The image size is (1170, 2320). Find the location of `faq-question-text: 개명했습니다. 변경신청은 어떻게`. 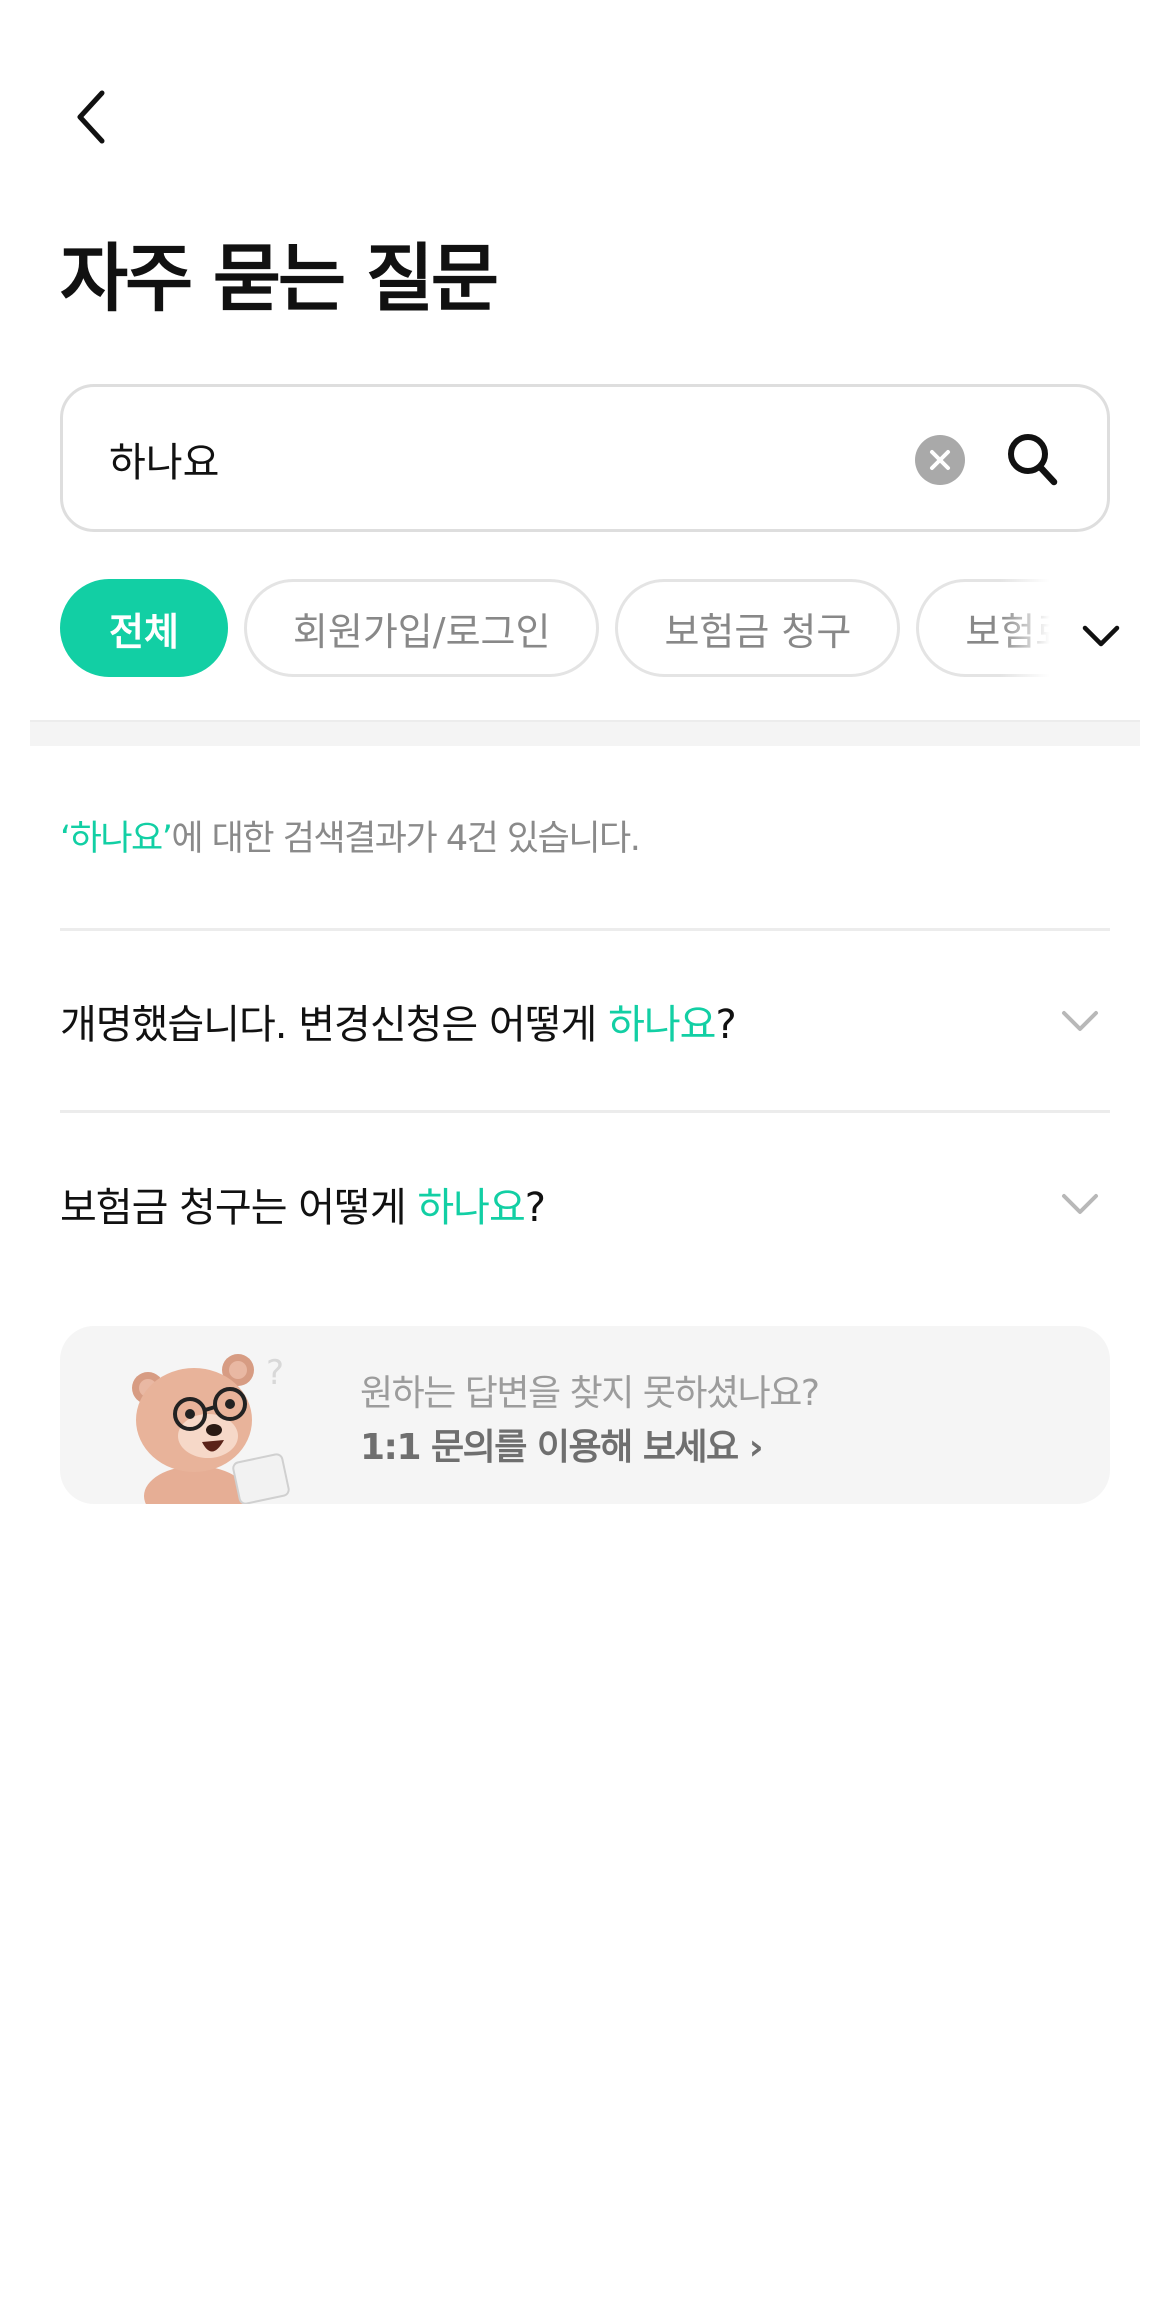

faq-question-text: 개명했습니다. 변경신청은 어떻게 is located at coordinates (334, 1025).